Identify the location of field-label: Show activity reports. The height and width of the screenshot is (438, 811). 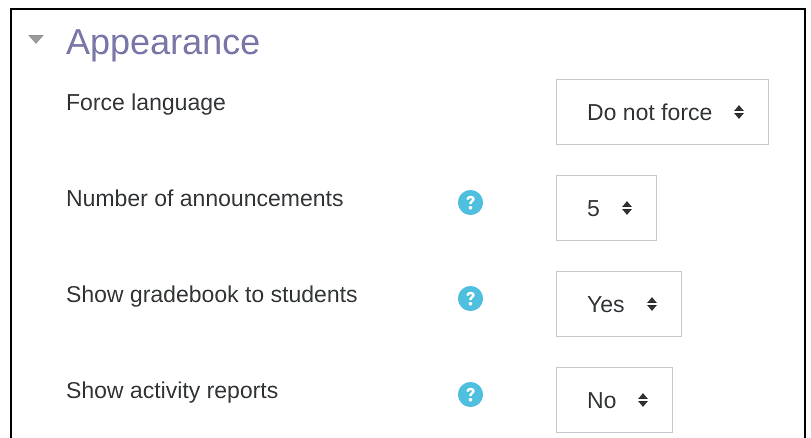
(173, 390).